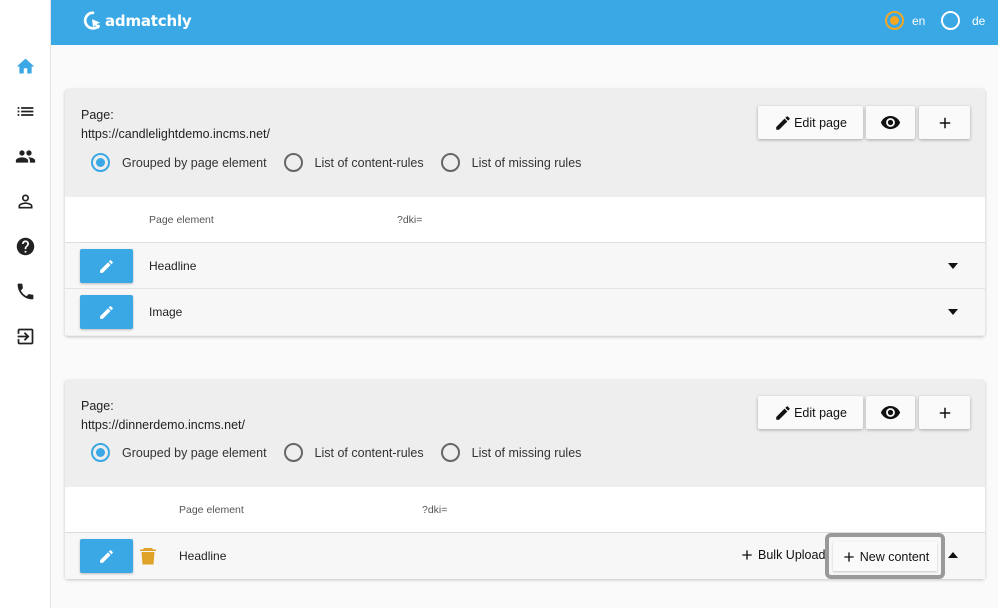 This screenshot has width=998, height=608. What do you see at coordinates (148, 21) in the screenshot?
I see `app-name: admatchly` at bounding box center [148, 21].